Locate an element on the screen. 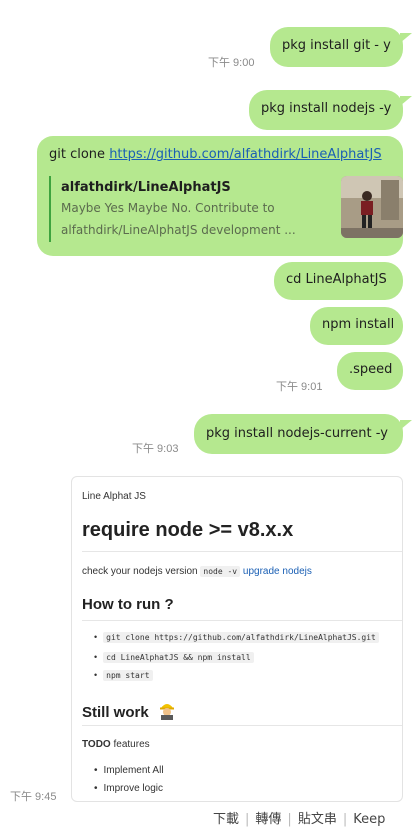  message-text: .speed is located at coordinates (371, 369).